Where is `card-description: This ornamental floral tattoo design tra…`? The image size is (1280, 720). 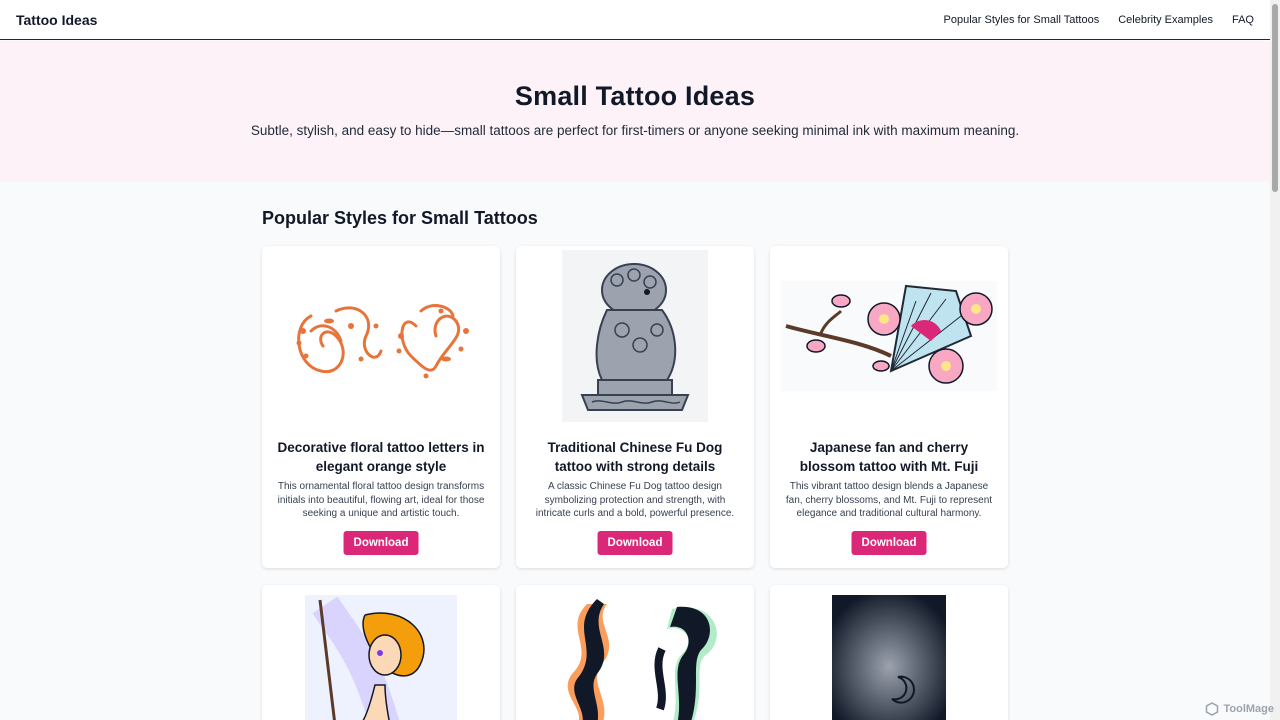 card-description: This ornamental floral tattoo design tra… is located at coordinates (381, 500).